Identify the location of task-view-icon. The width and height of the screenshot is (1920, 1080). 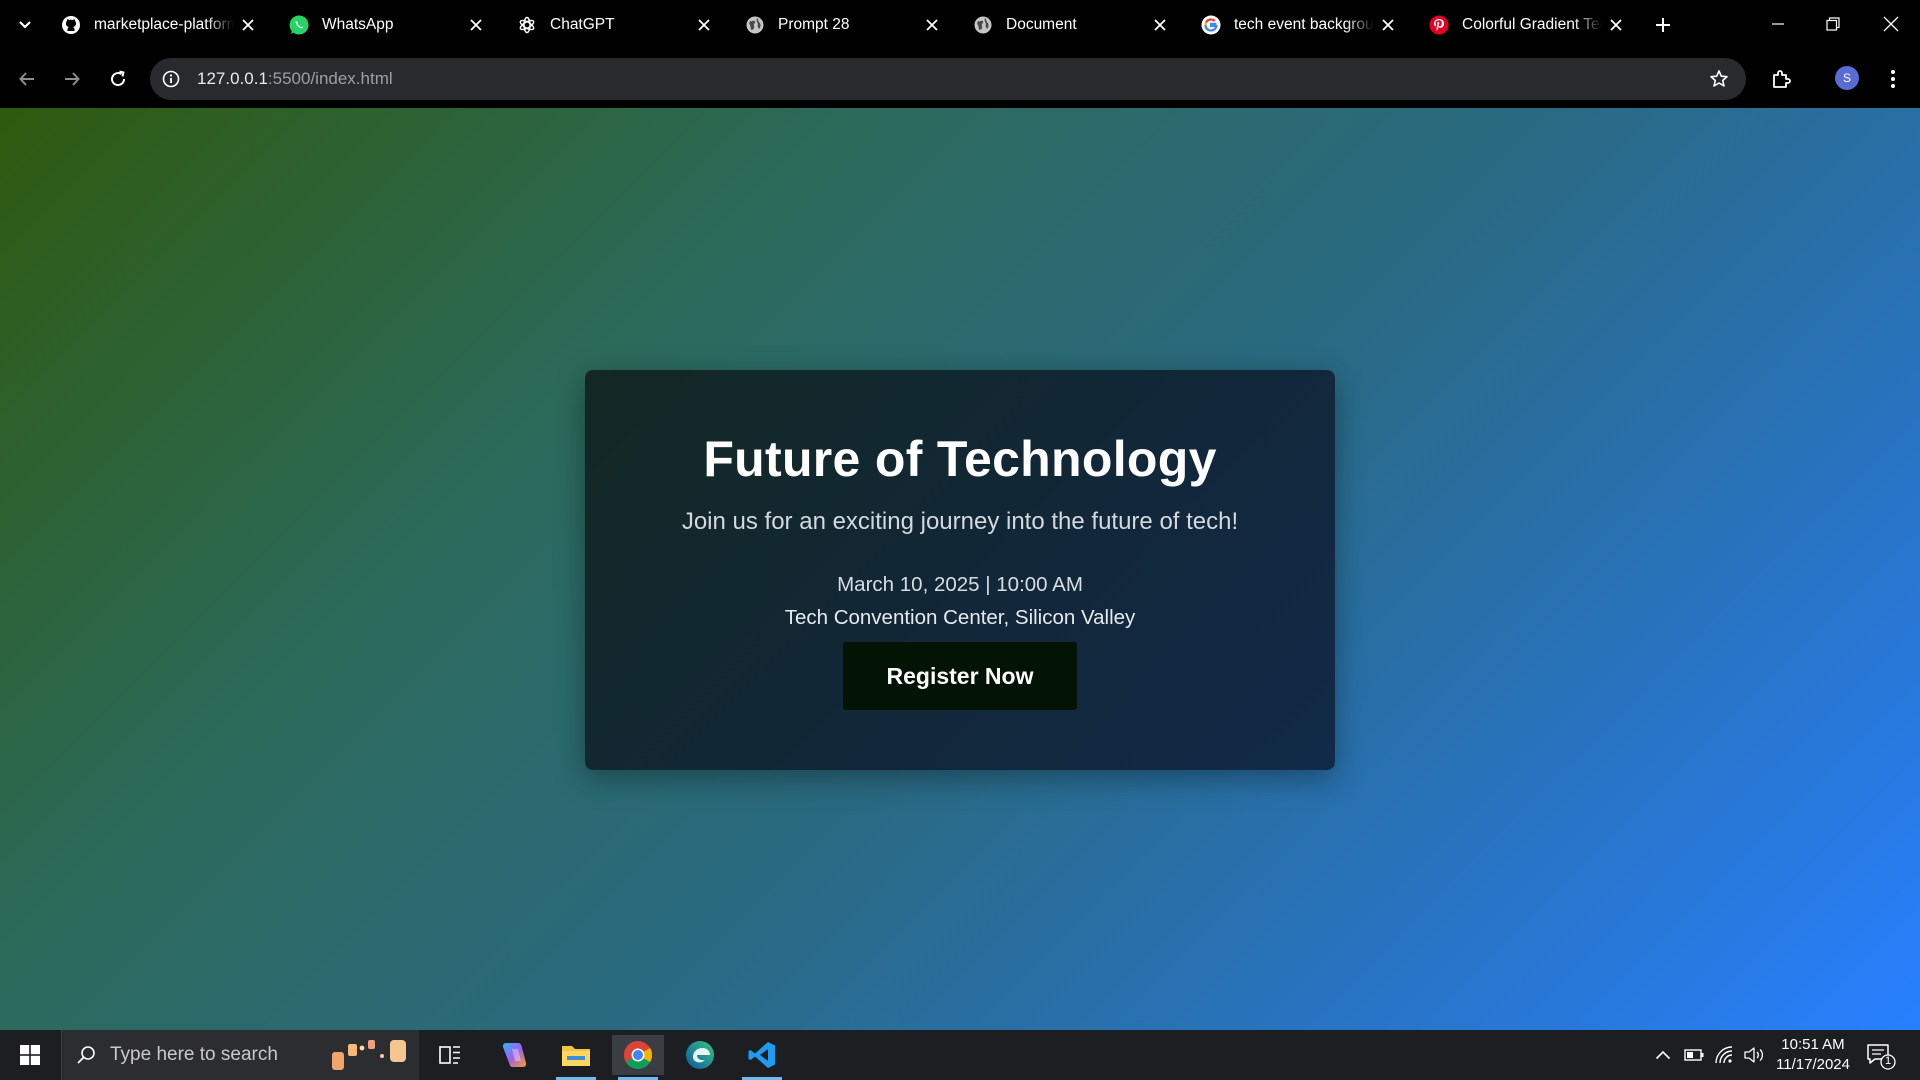
(449, 1055).